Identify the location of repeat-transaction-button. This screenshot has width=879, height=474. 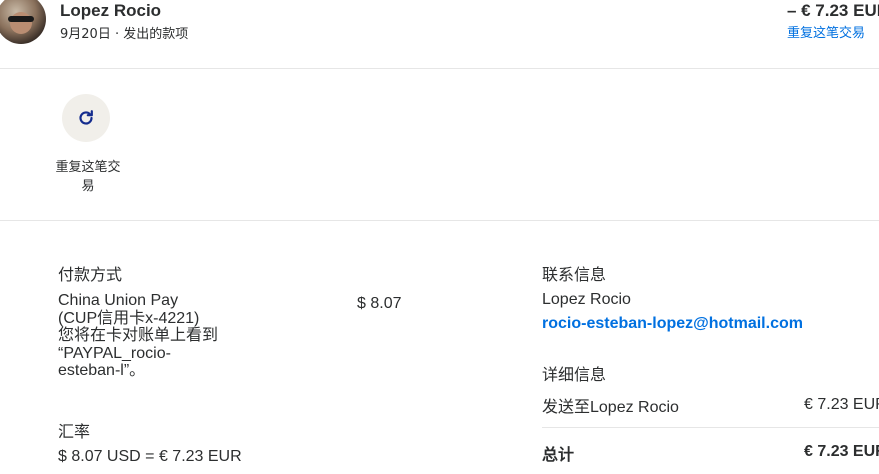
(86, 118).